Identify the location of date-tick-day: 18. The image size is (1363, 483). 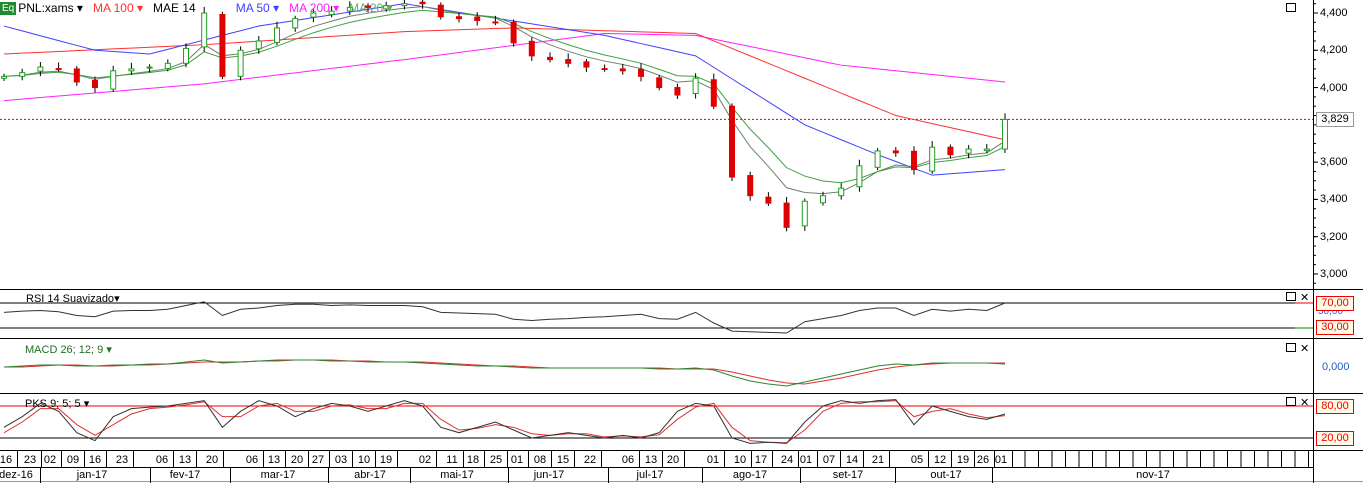
(473, 460).